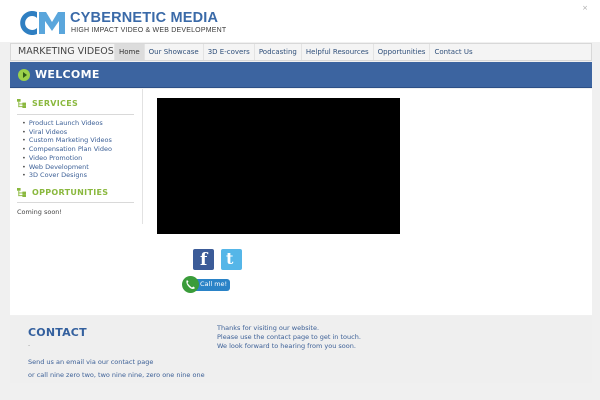 The width and height of the screenshot is (600, 400). Describe the element at coordinates (336, 52) in the screenshot. I see `nav-item-helpful-resources: Helpful Resources` at that location.